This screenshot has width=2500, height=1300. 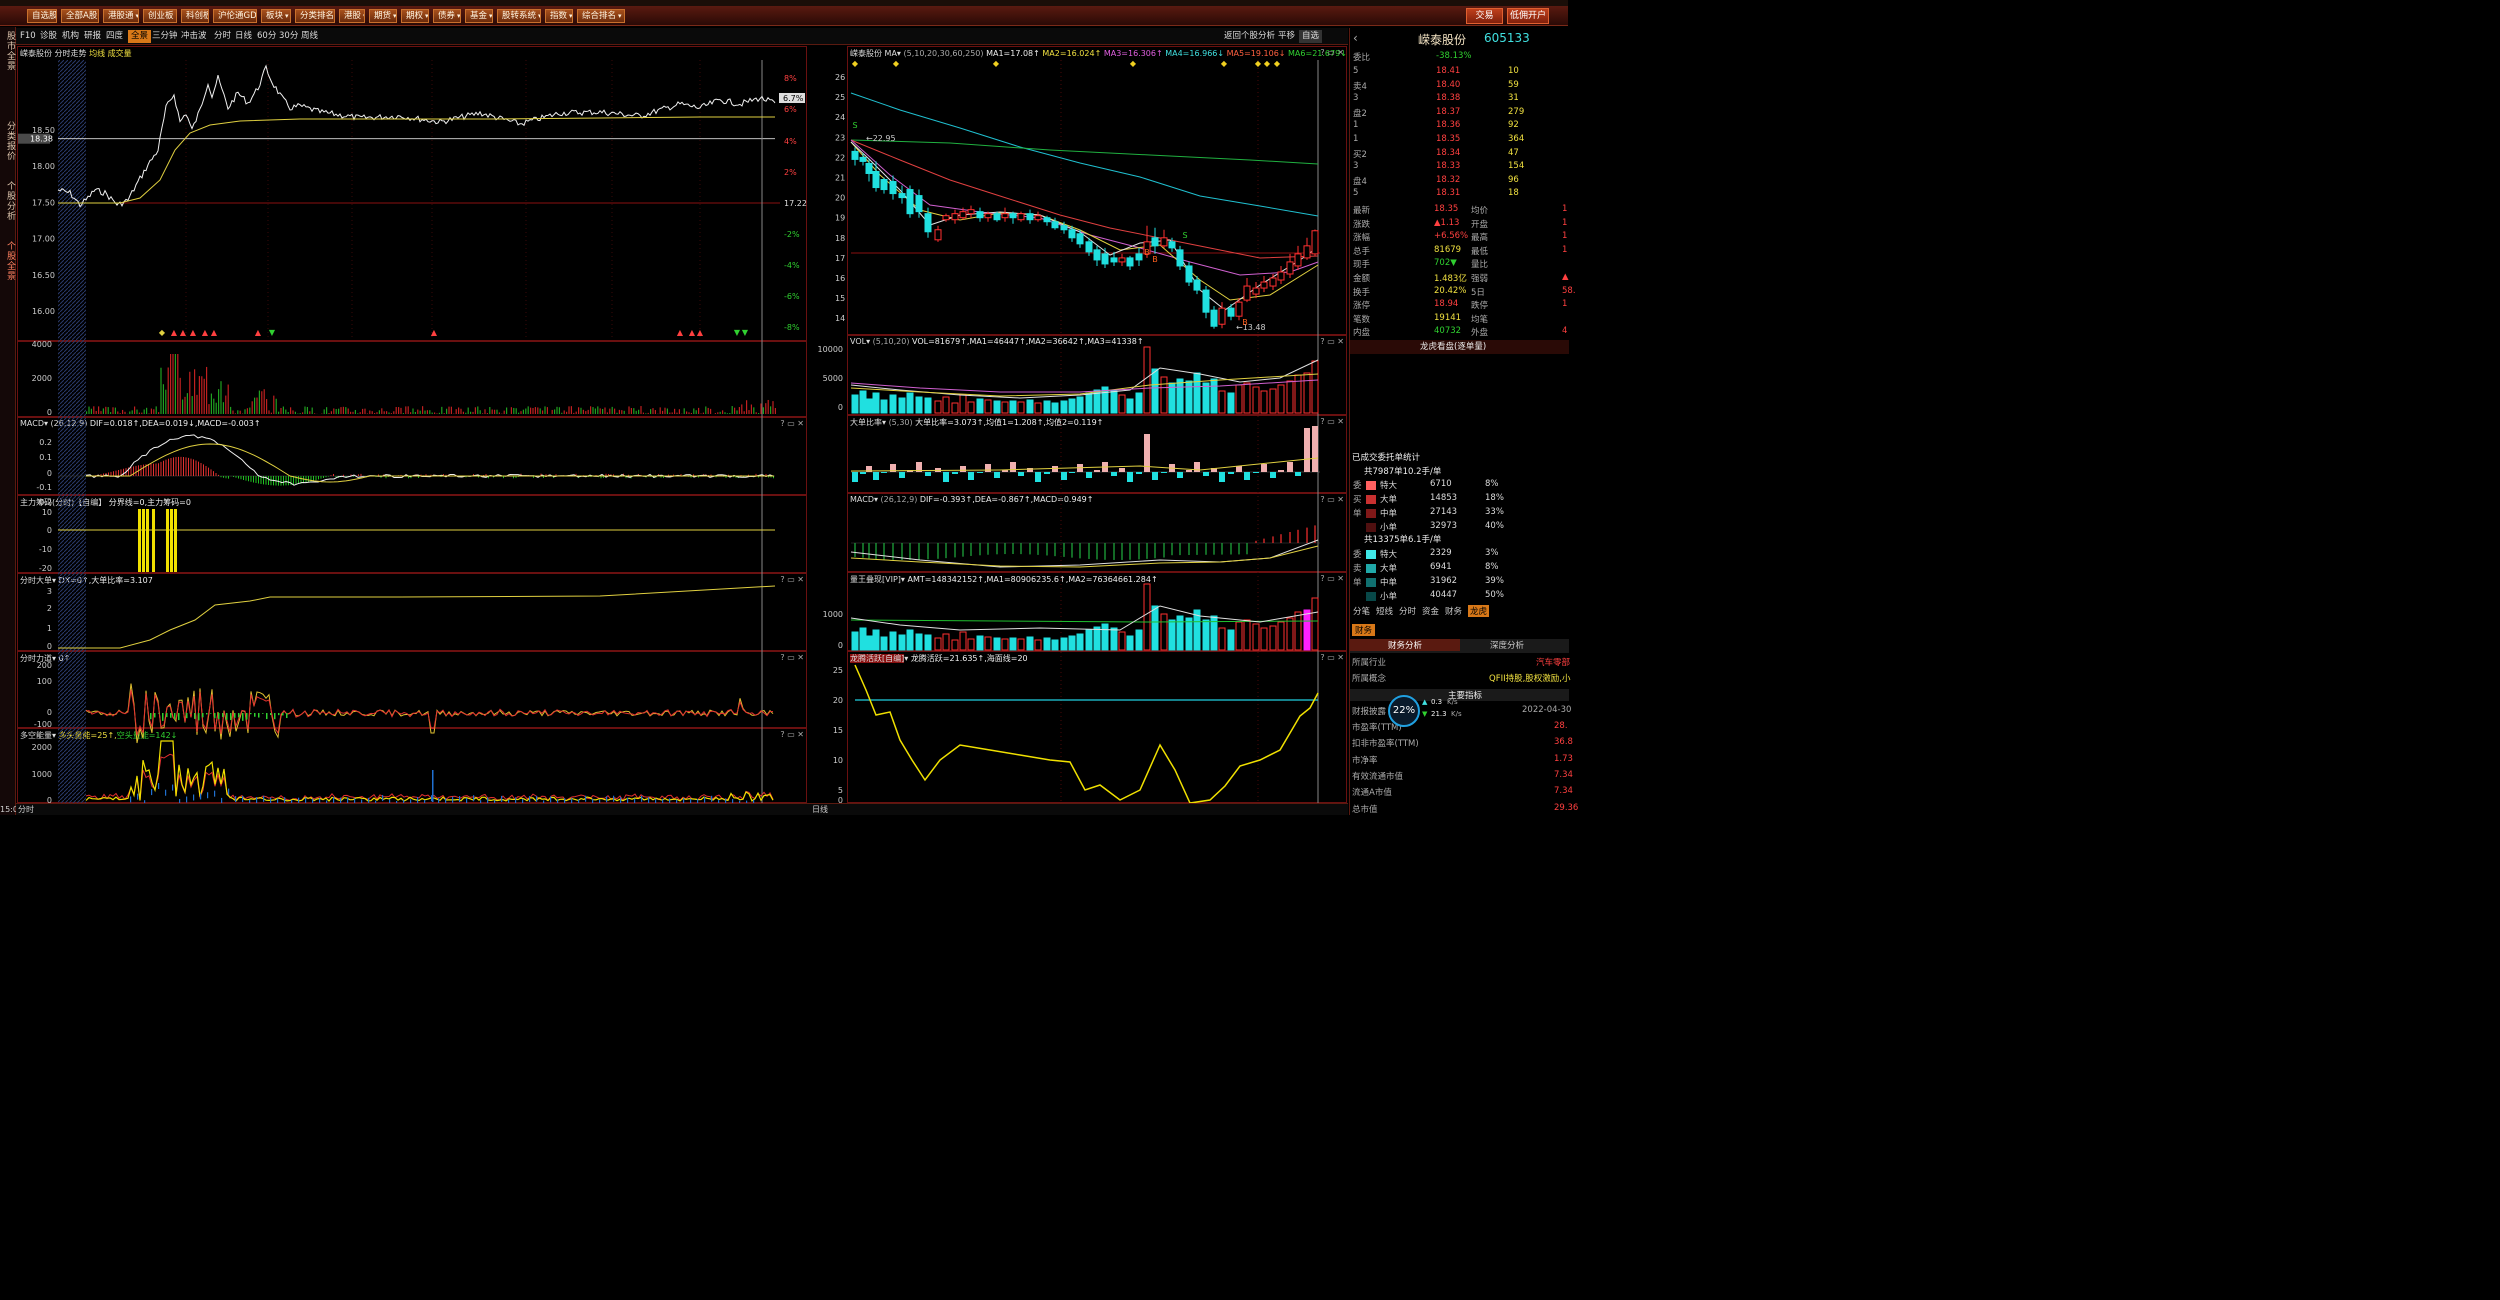 I want to click on daily-price-tick: 22, so click(x=840, y=157).